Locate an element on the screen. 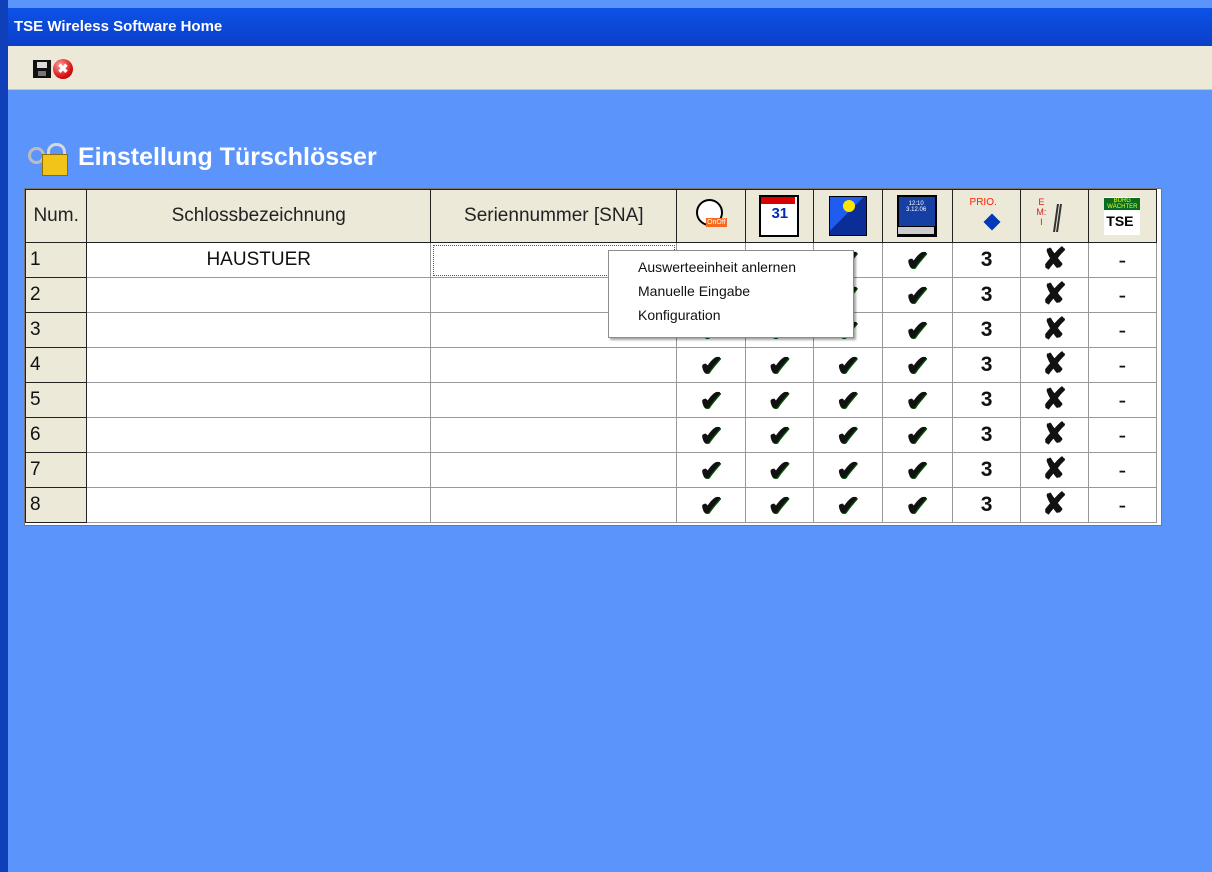 The height and width of the screenshot is (872, 1212). menu-item-manuelle-eingabe: Manuelle Eingabe is located at coordinates (694, 293).